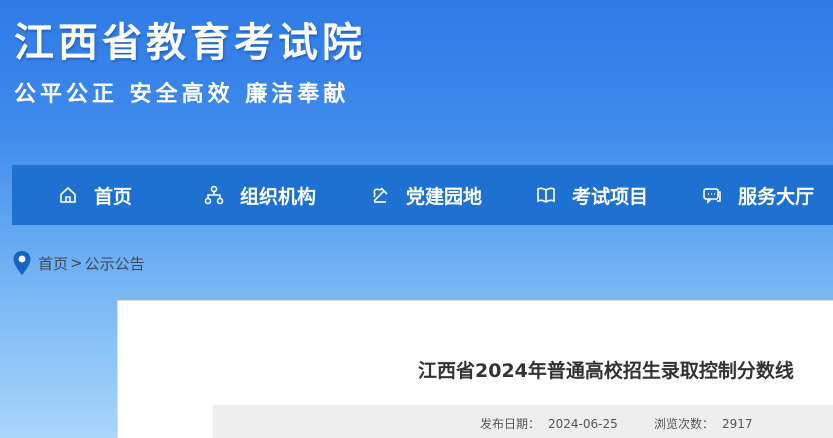 The image size is (833, 438). I want to click on org-chart-icon, so click(214, 195).